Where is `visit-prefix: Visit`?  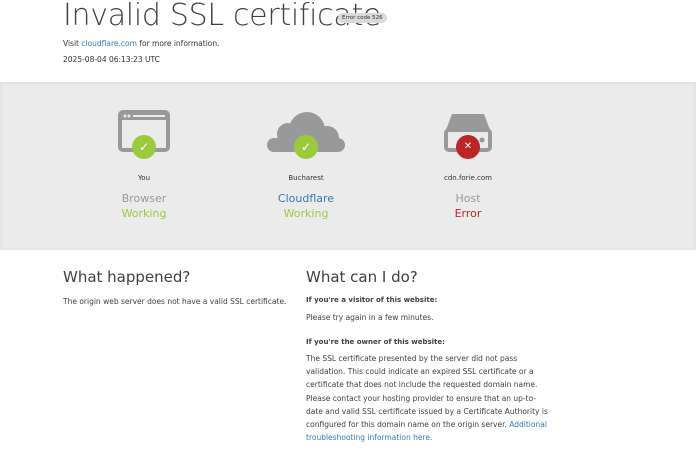 visit-prefix: Visit is located at coordinates (72, 43).